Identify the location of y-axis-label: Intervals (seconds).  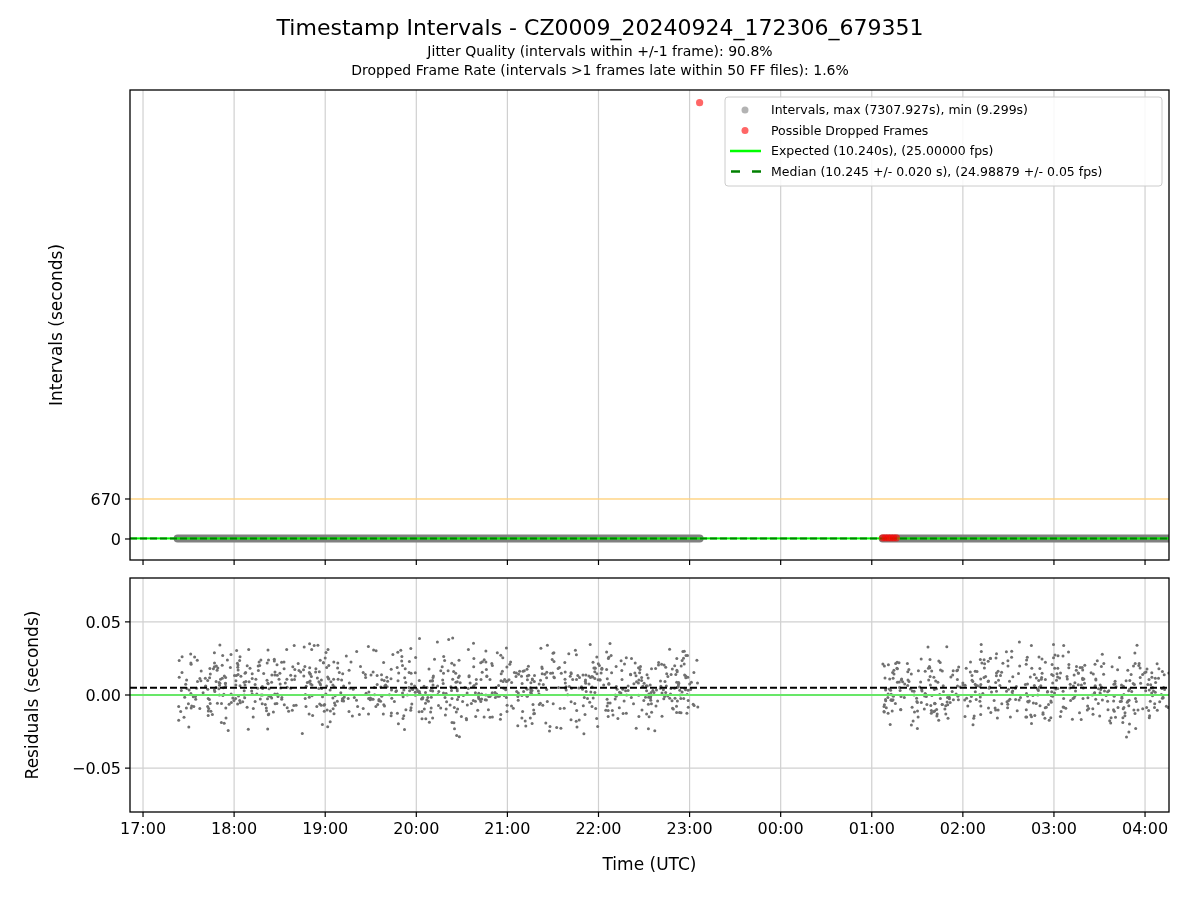
(56, 325).